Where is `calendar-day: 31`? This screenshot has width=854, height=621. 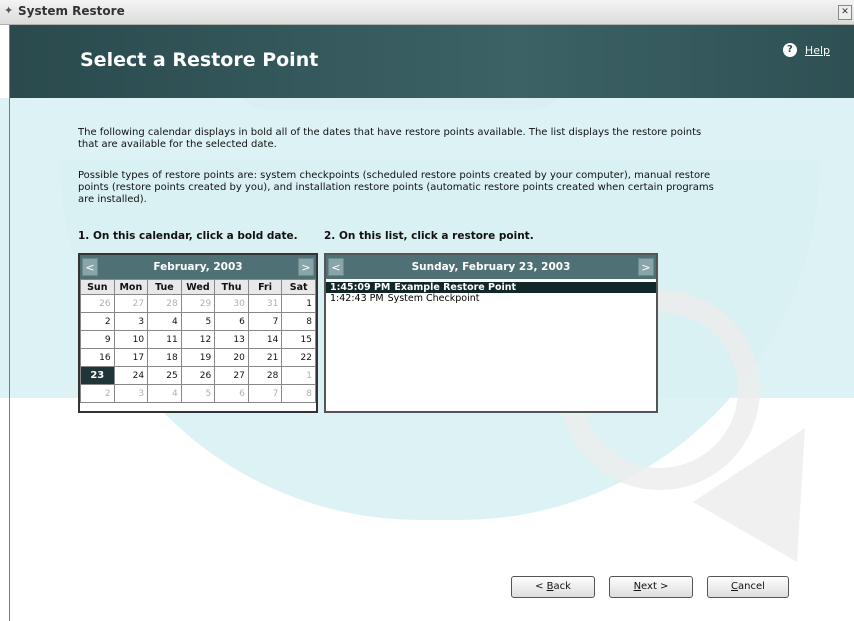
calendar-day: 31 is located at coordinates (265, 303).